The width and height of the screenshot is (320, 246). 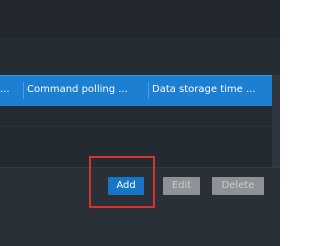 I want to click on delete-button: Delete, so click(x=238, y=186).